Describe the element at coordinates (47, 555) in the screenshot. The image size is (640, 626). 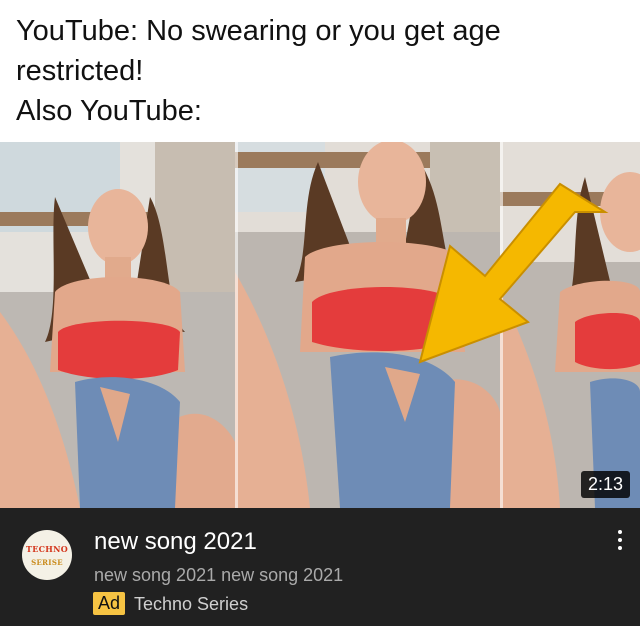
I see `channel-avatar: TECHNO SERISE` at that location.